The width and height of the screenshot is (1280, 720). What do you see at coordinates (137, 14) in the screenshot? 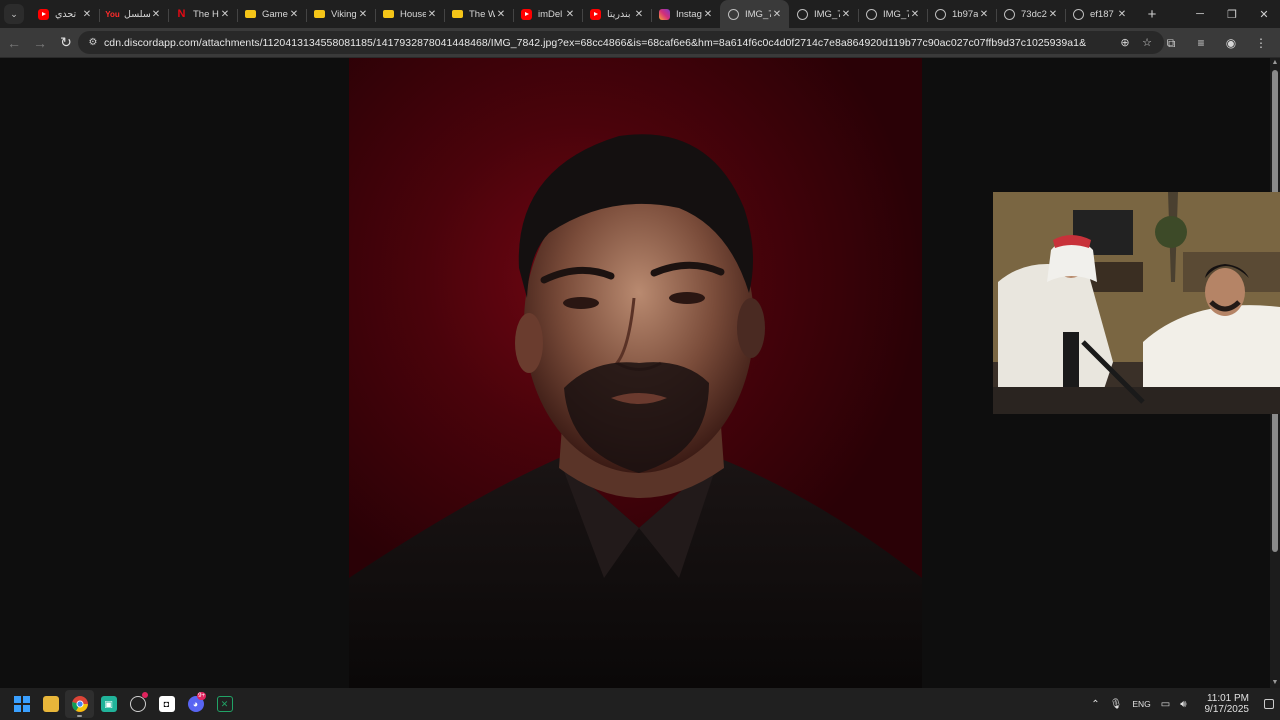
I see `tab-title: مسلسل` at bounding box center [137, 14].